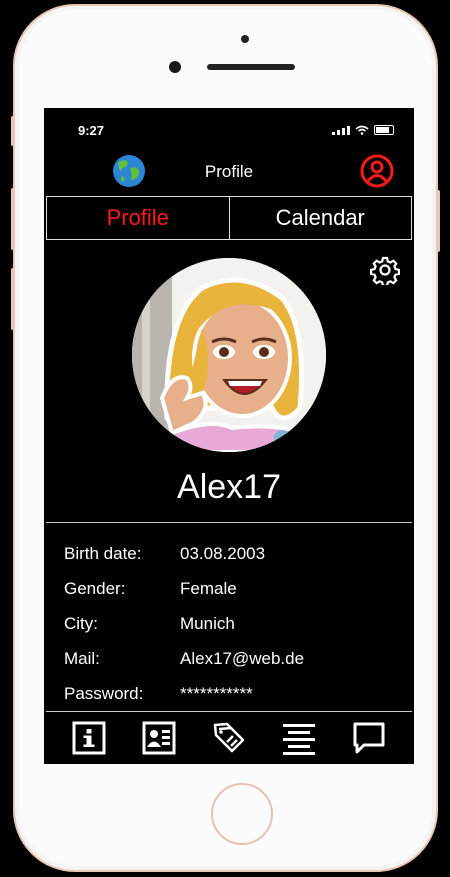  Describe the element at coordinates (229, 522) in the screenshot. I see `divider` at that location.